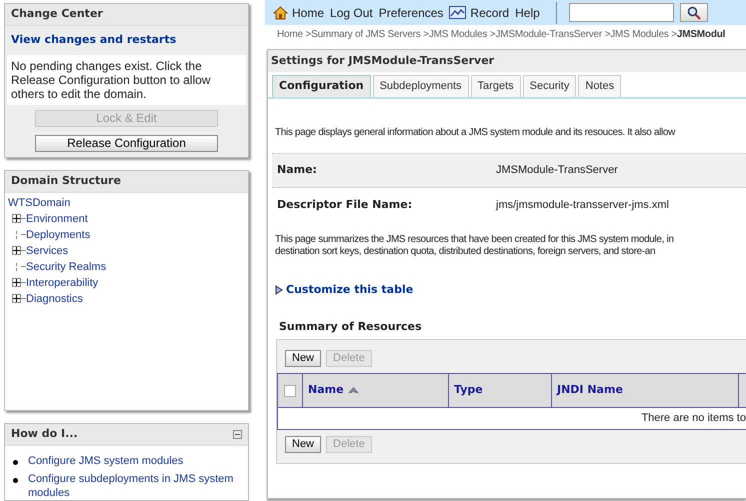 This screenshot has width=746, height=501. Describe the element at coordinates (39, 202) in the screenshot. I see `tree-root: WTSDomain` at that location.